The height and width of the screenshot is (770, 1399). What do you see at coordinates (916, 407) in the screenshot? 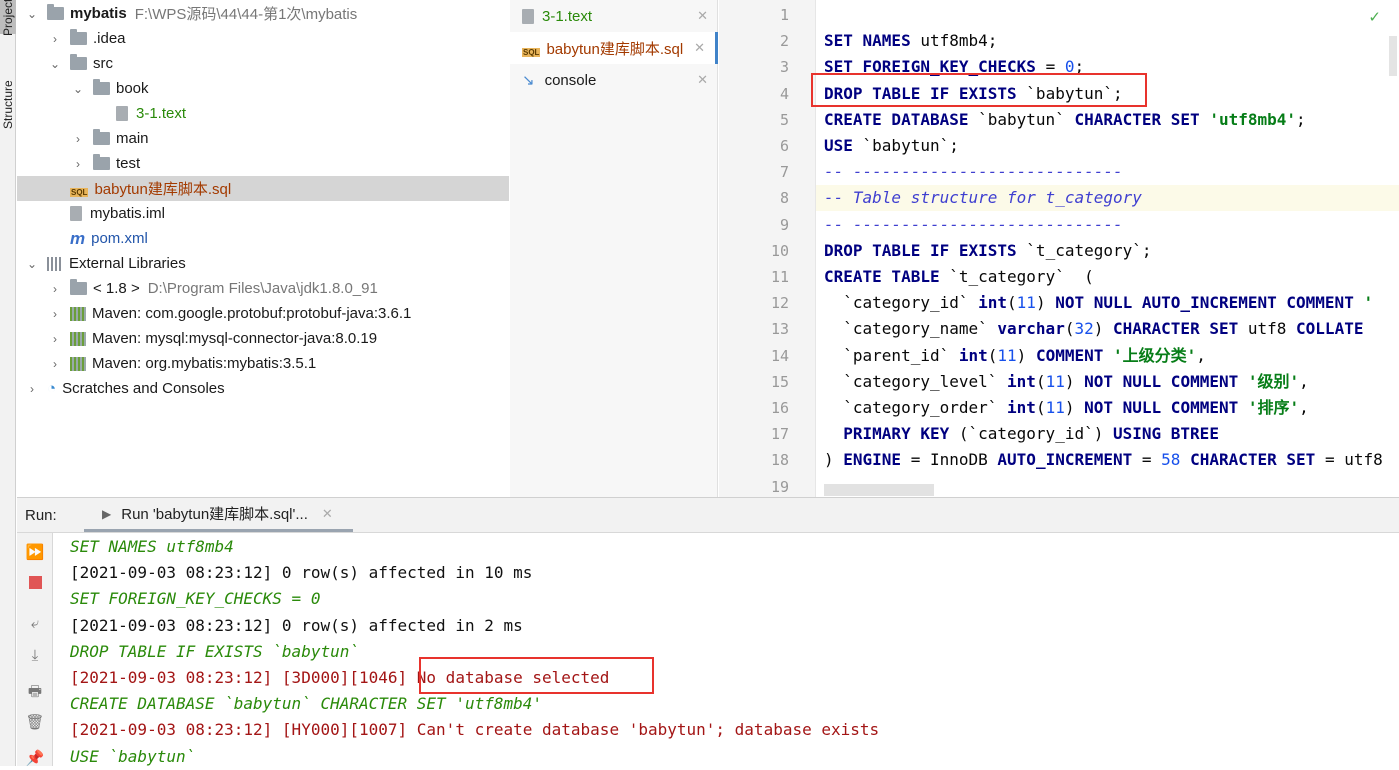
I see `code-token: `category_order`` at bounding box center [916, 407].